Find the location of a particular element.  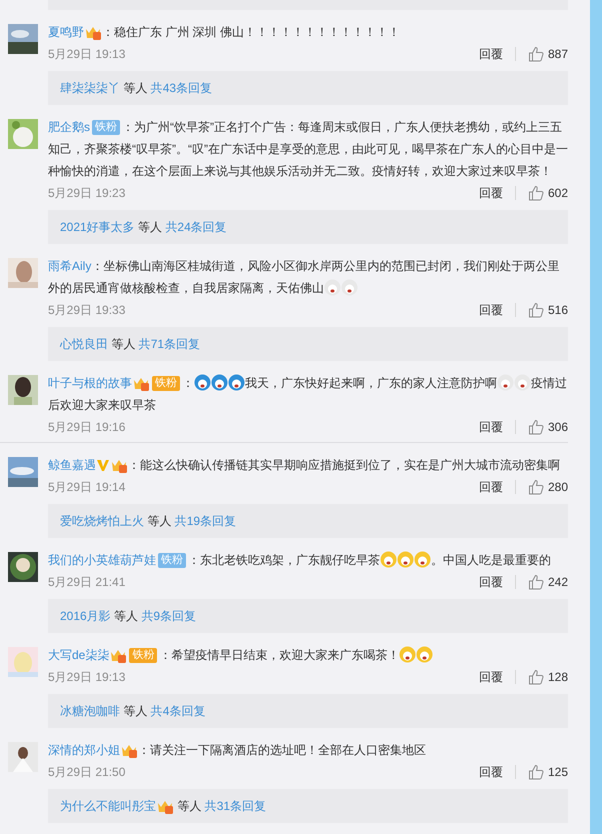

username-link: 深情的郑小姐 is located at coordinates (84, 750).